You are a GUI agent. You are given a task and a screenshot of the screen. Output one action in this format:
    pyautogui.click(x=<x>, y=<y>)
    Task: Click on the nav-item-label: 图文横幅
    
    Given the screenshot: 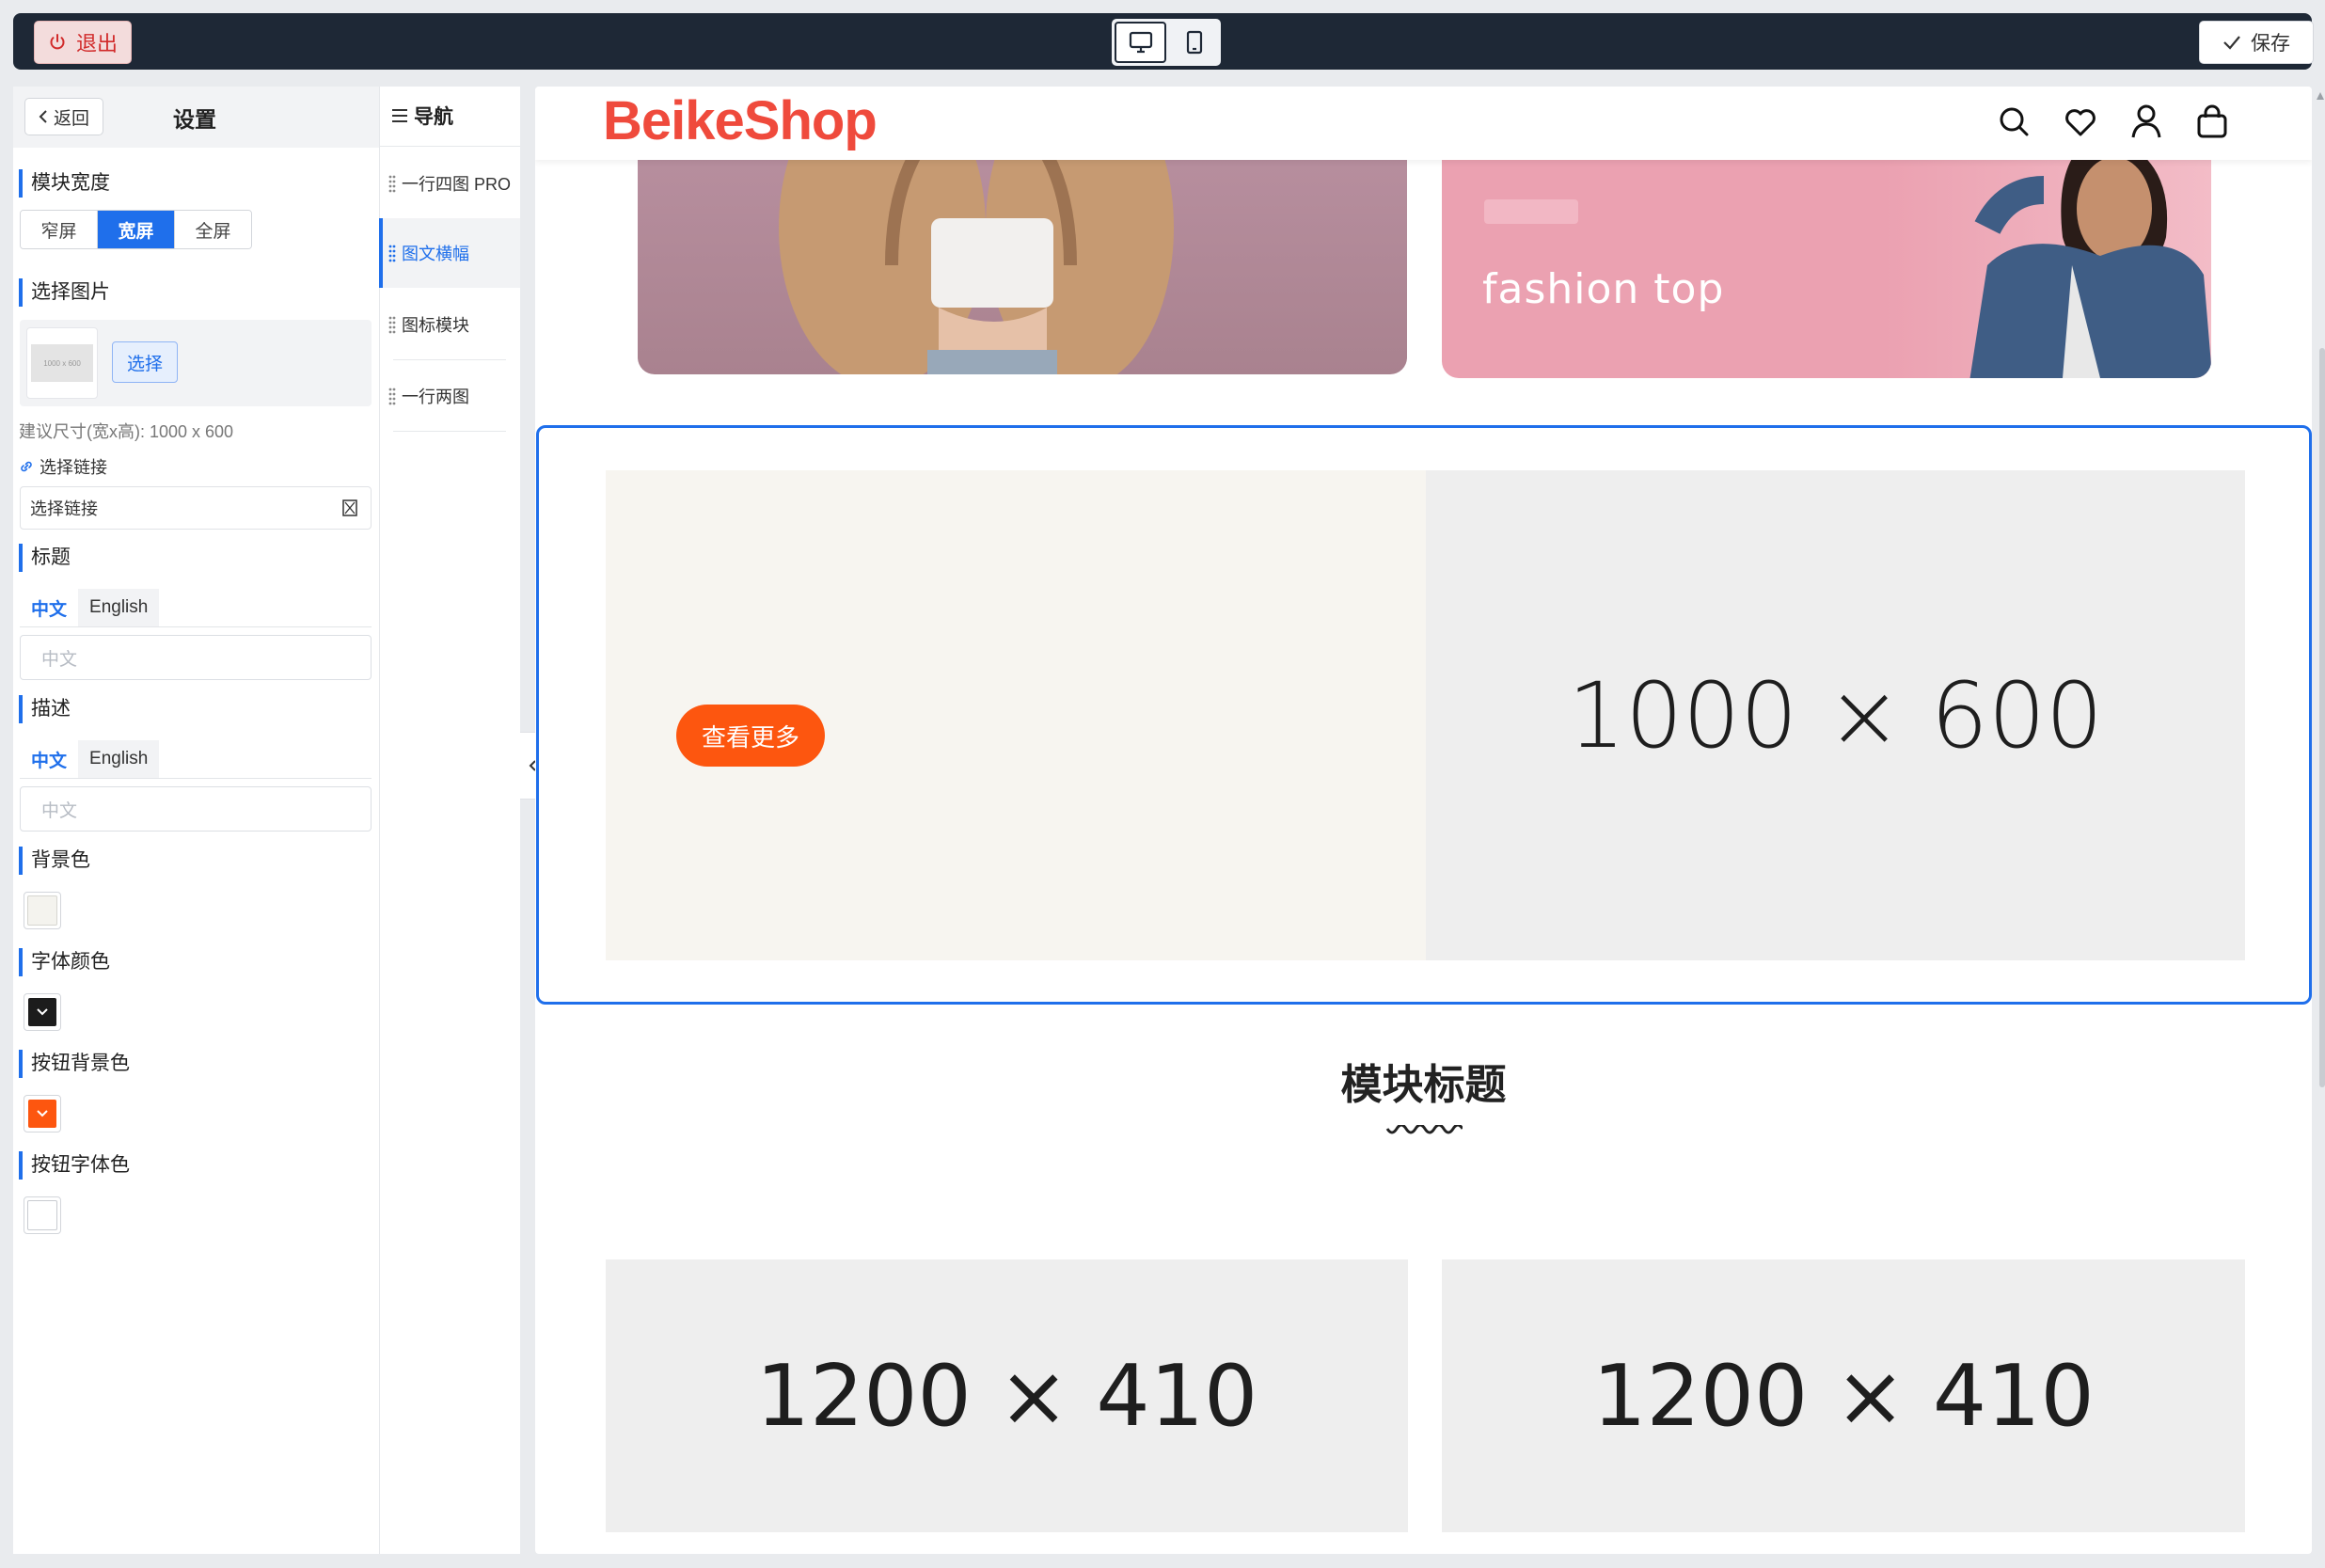 What is the action you would take?
    pyautogui.click(x=435, y=254)
    